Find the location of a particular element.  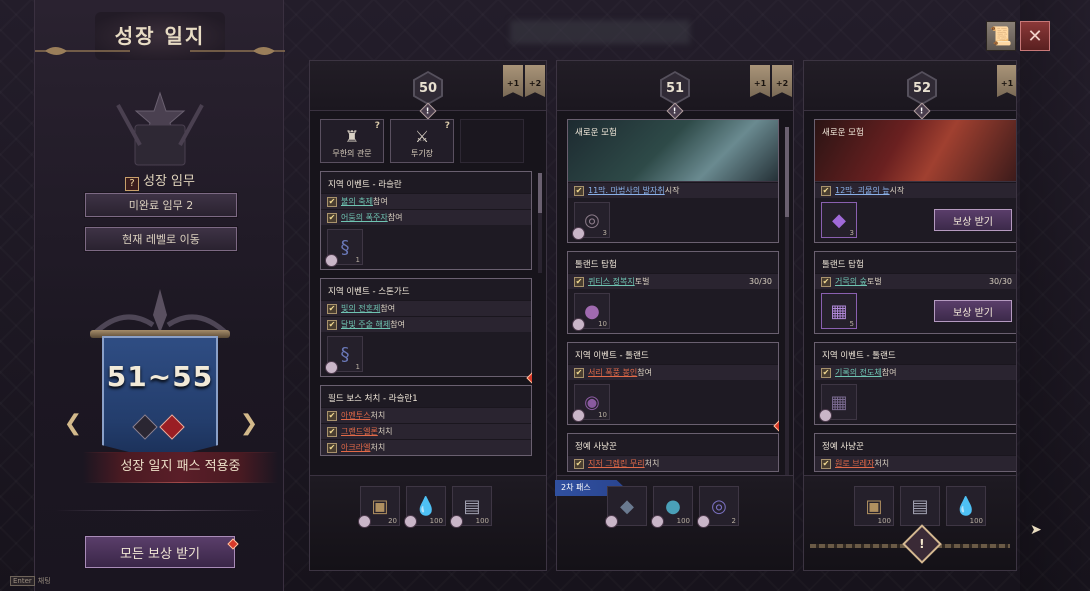

task-row: ✔ 그랜드엘론 처치 is located at coordinates (426, 431).